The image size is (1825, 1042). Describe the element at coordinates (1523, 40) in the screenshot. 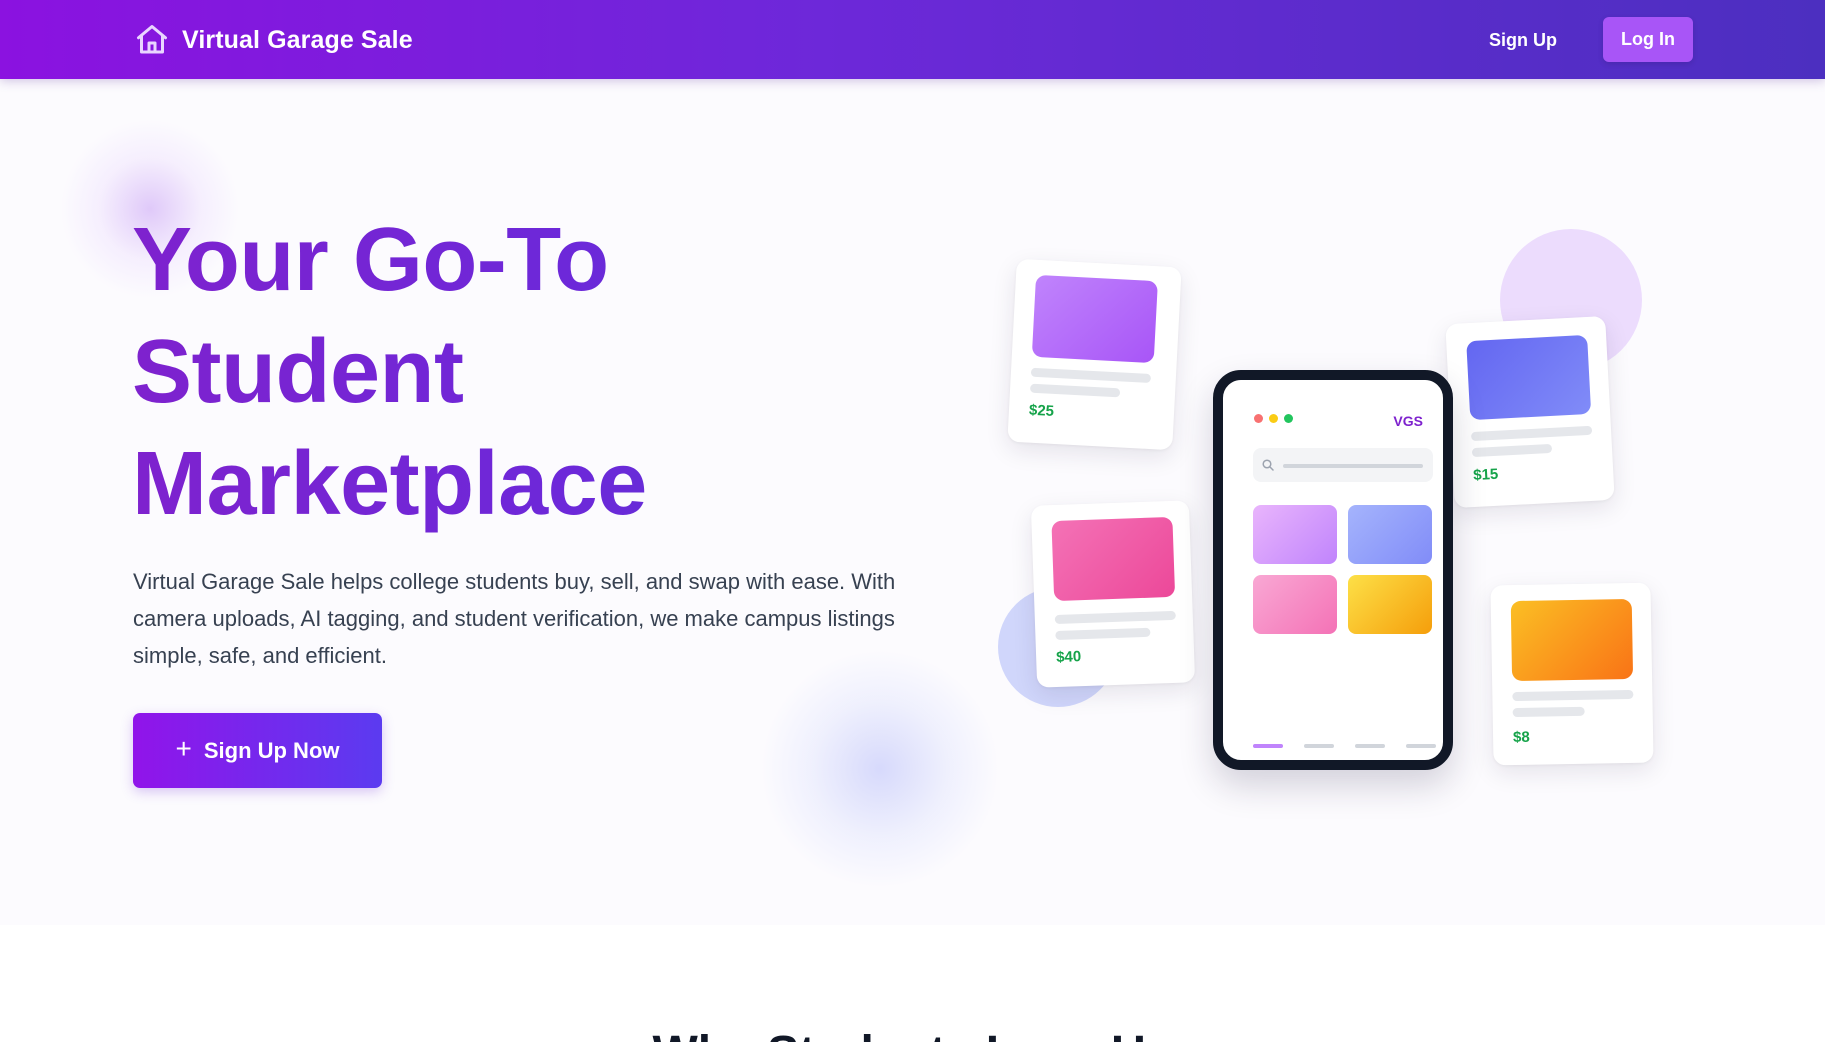

I see `nav-signup-link: Sign Up` at that location.